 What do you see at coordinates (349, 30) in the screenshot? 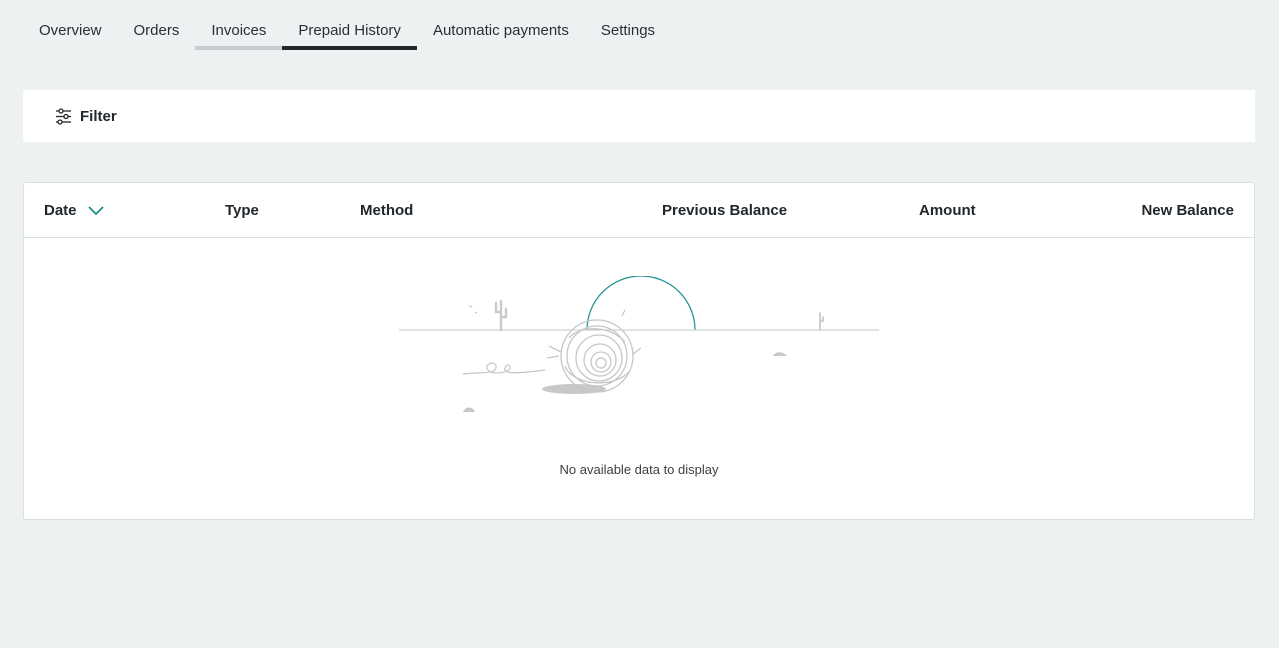
I see `tab-label: Prepaid History` at bounding box center [349, 30].